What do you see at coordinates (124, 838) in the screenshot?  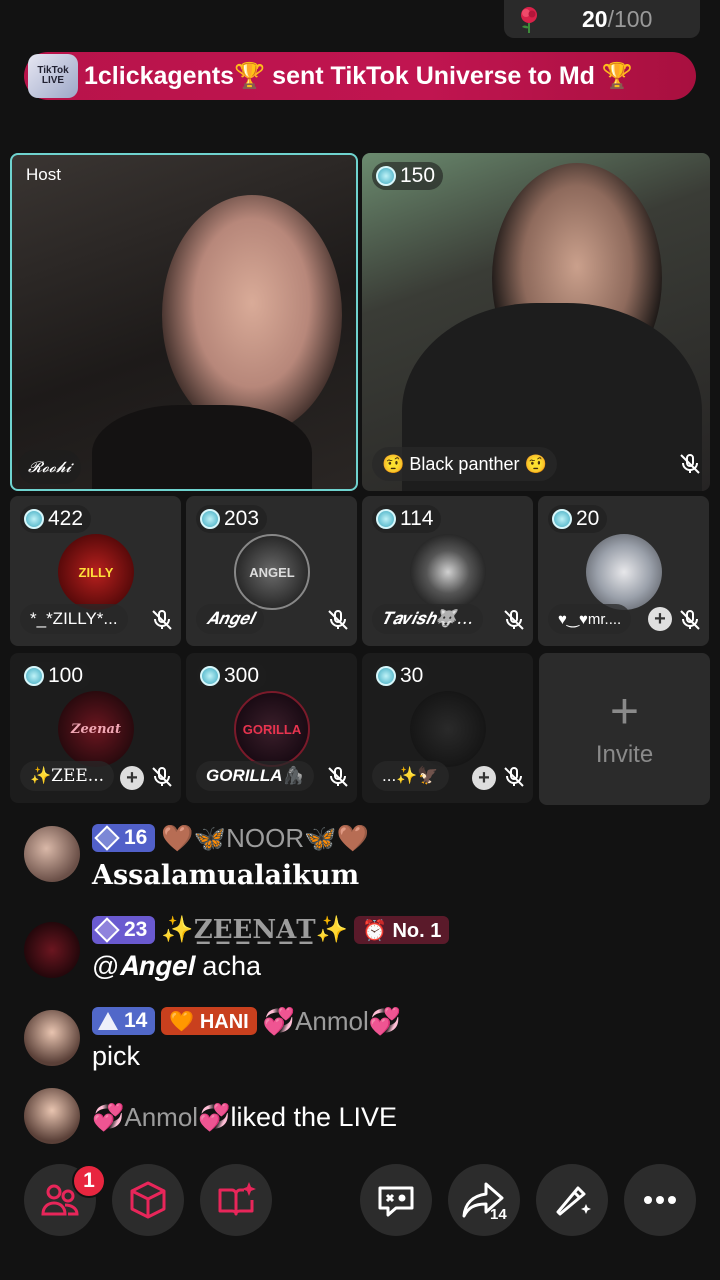 I see `level-badge: 16` at bounding box center [124, 838].